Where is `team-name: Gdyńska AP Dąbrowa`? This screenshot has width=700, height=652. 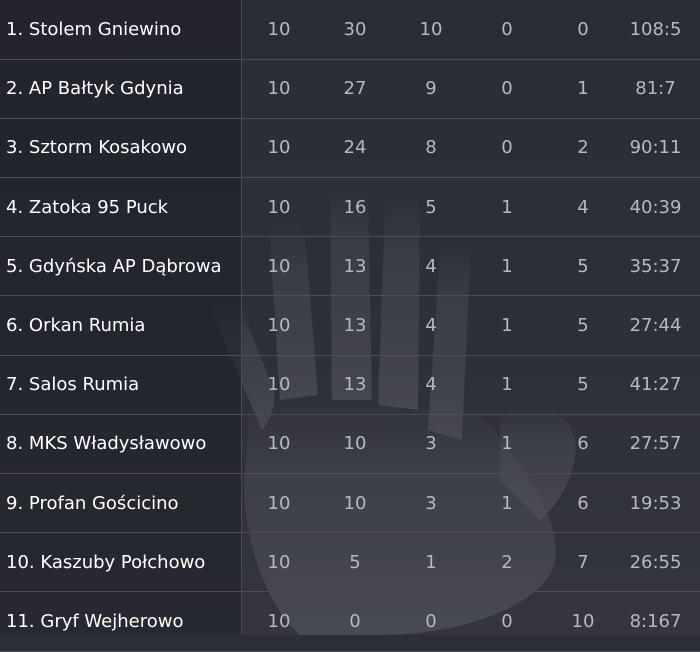
team-name: Gdyńska AP Dąbrowa is located at coordinates (125, 266).